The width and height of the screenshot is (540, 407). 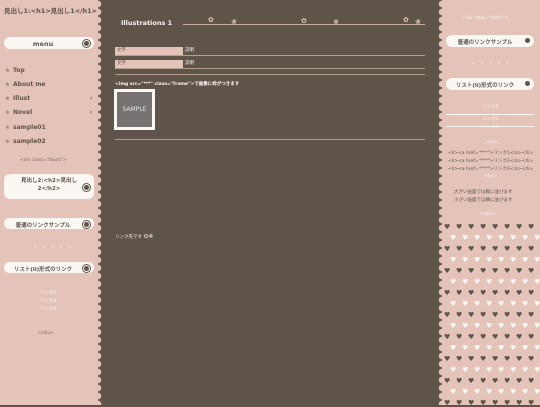 What do you see at coordinates (14, 70) in the screenshot?
I see `menu-item-top: ♔ Top` at bounding box center [14, 70].